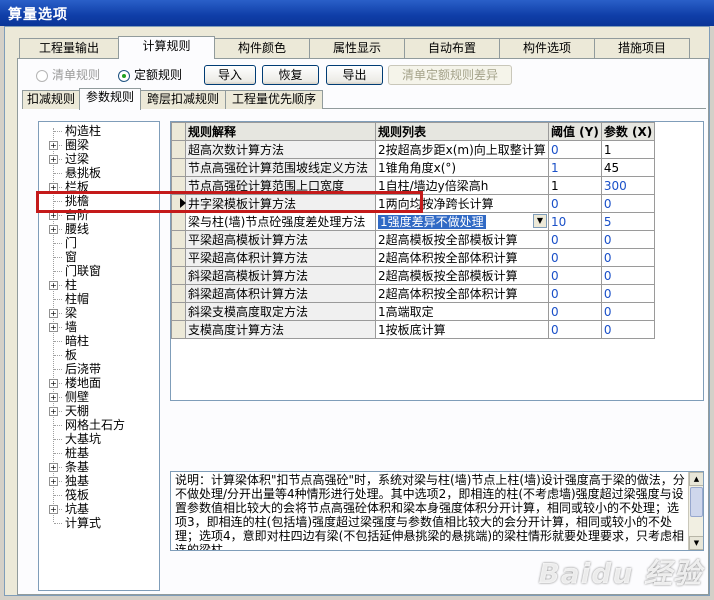 Image resolution: width=714 pixels, height=600 pixels. I want to click on rule-row: 平梁超高体积计算方法 2超高体积按全部体积计算 0 0, so click(413, 257).